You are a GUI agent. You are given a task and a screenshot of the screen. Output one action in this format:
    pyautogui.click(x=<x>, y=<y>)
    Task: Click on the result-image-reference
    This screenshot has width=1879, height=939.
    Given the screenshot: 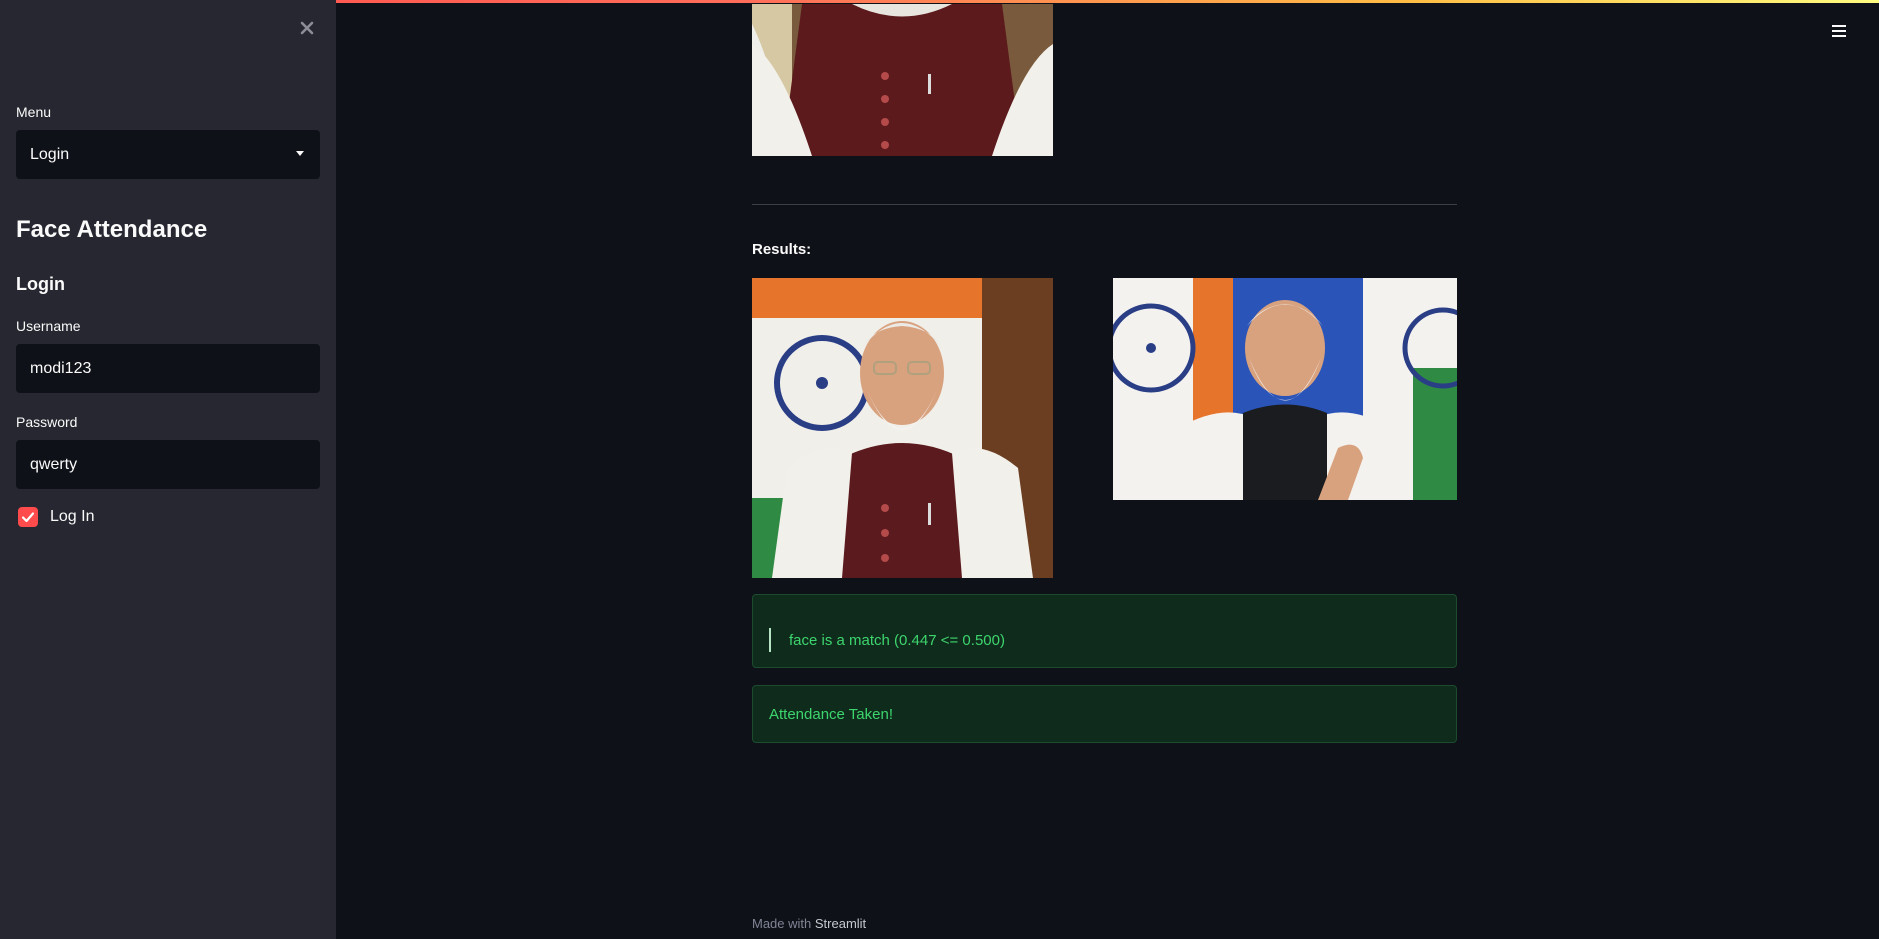 What is the action you would take?
    pyautogui.click(x=1285, y=389)
    